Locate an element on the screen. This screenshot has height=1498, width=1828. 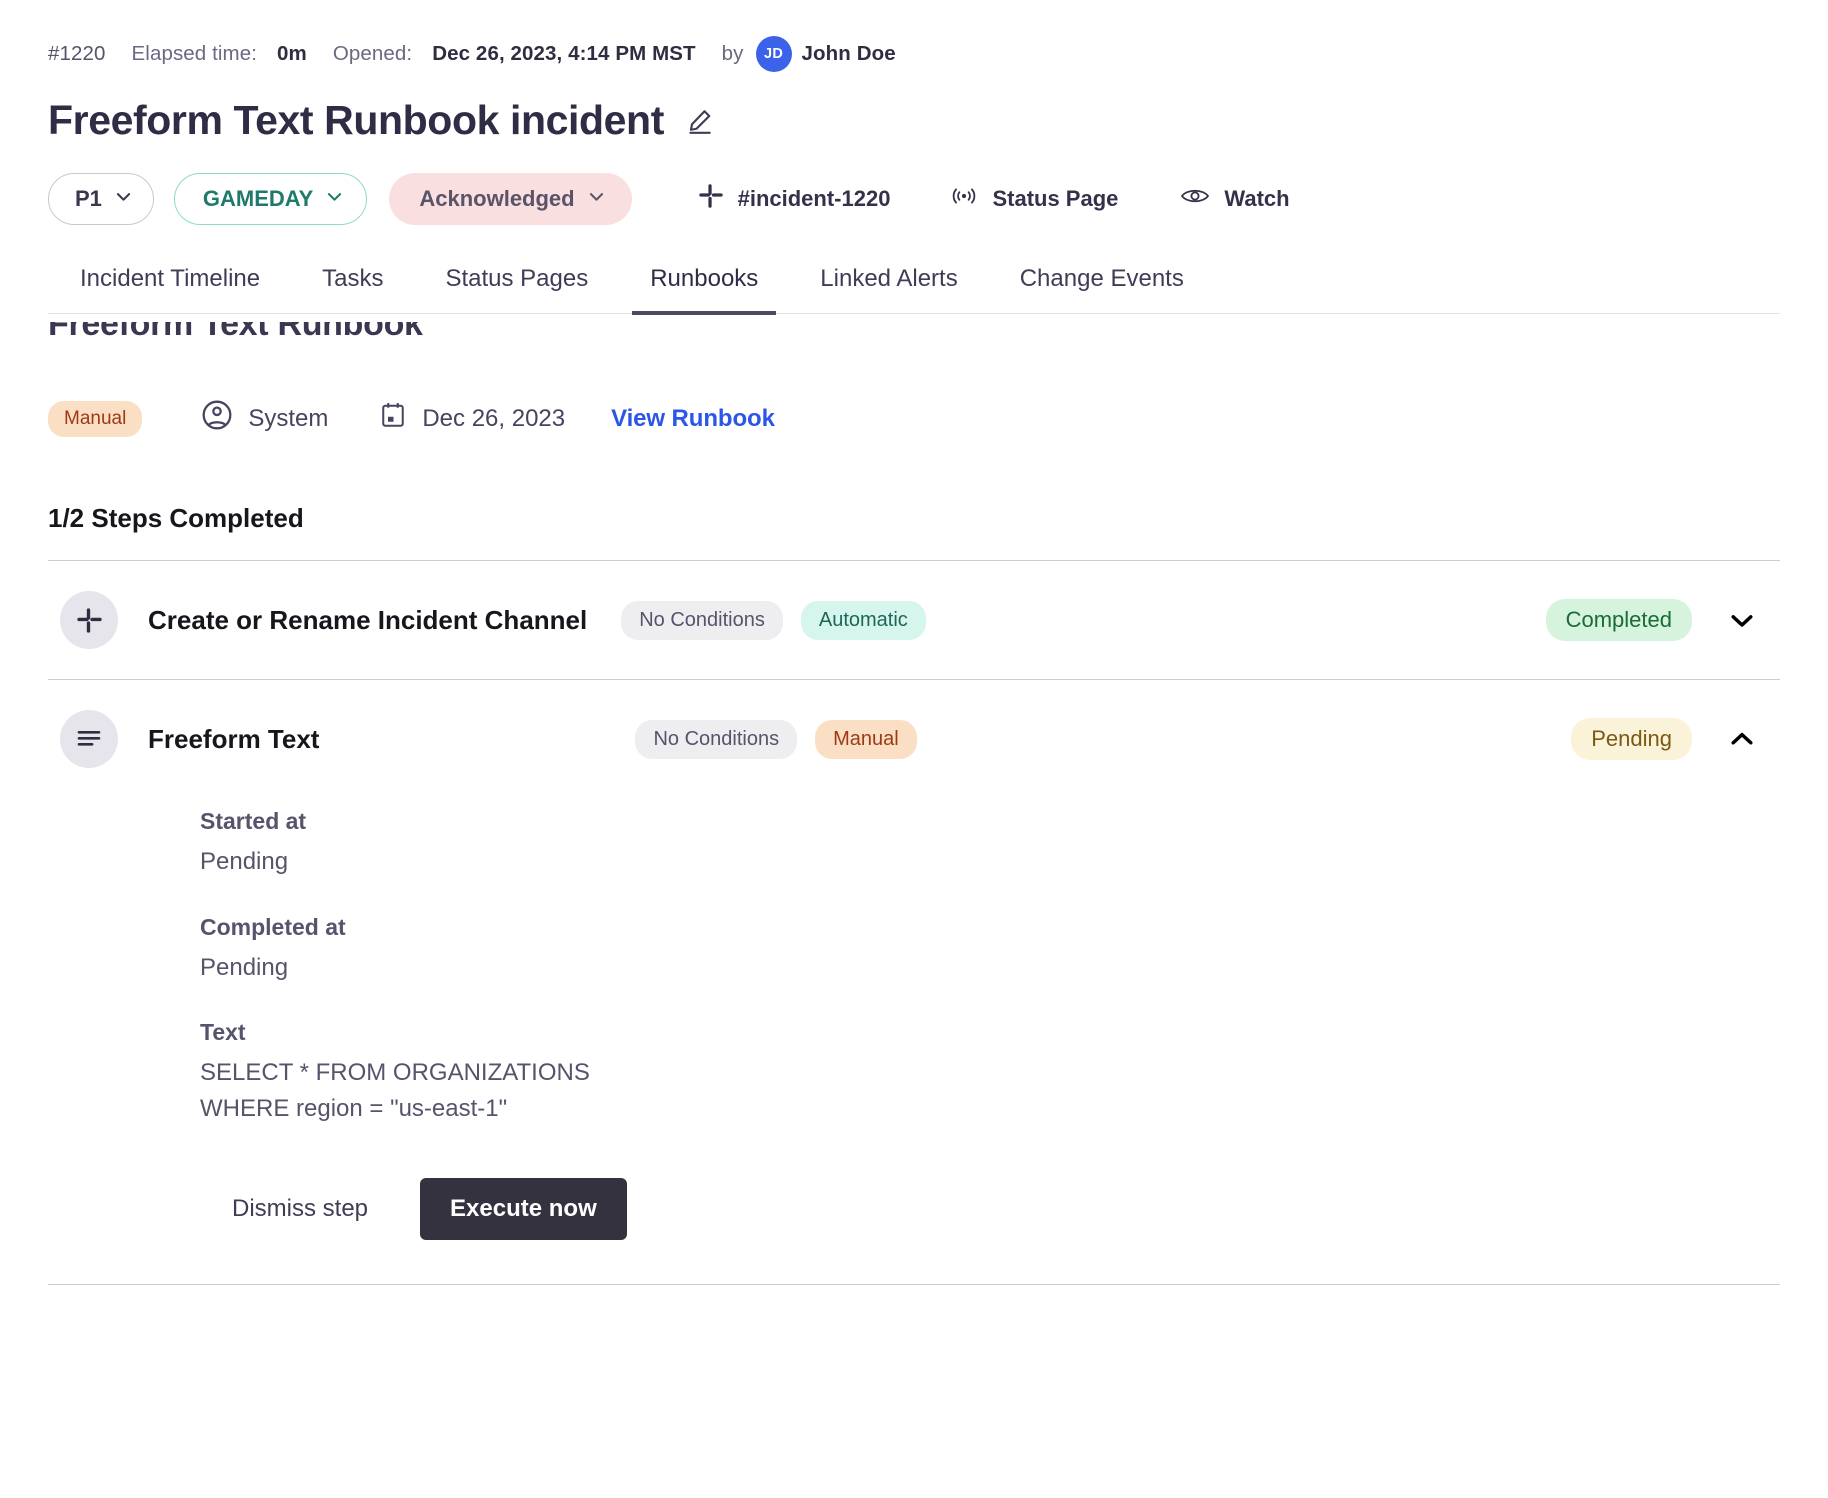
completed-at-label: Completed at is located at coordinates (273, 926).